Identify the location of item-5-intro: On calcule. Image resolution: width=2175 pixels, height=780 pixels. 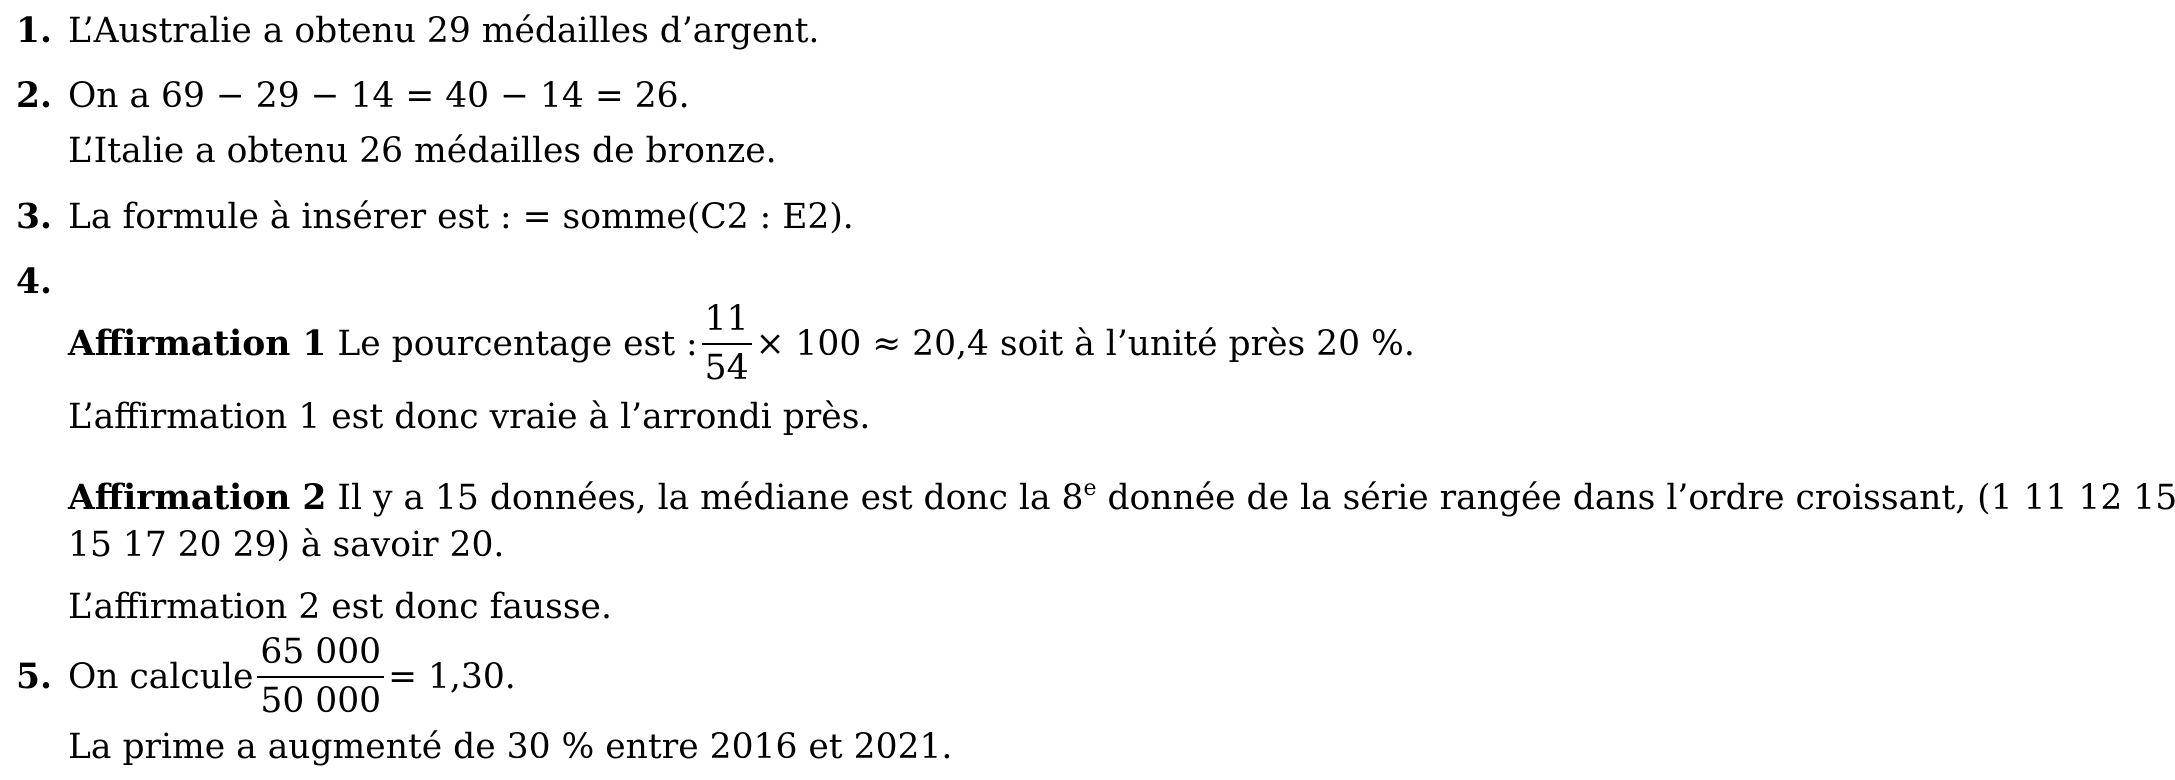
(161, 676).